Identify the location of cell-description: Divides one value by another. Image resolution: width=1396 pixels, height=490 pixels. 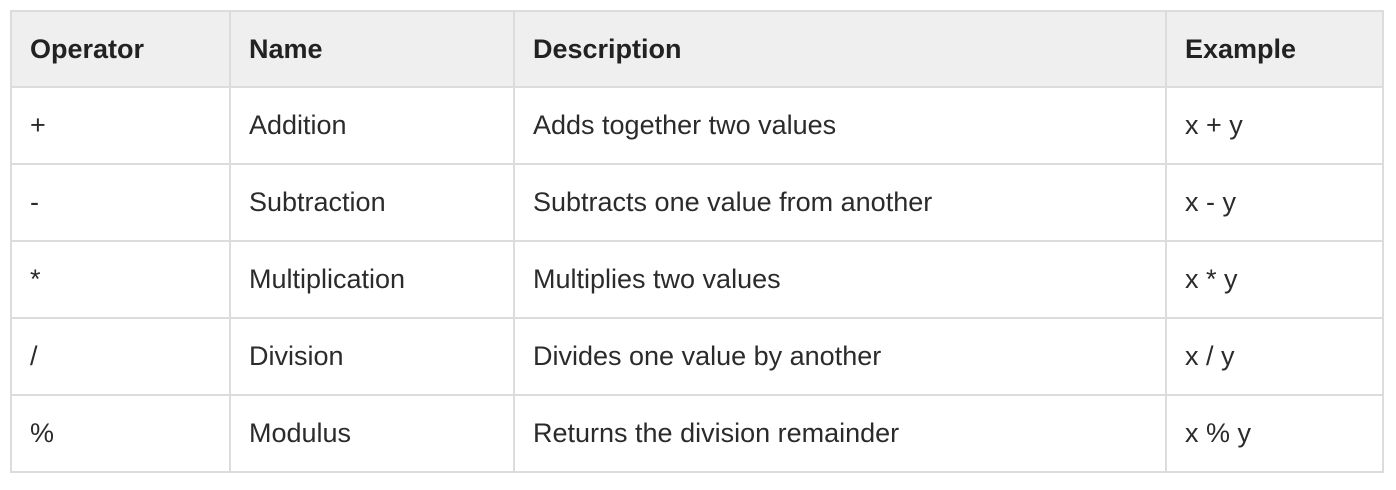
(840, 356).